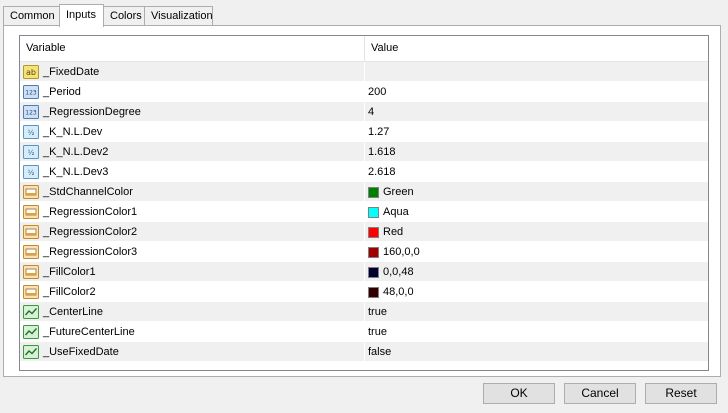 This screenshot has height=413, width=728. I want to click on table-row: 123 _RegressionDegree 4, so click(364, 112).